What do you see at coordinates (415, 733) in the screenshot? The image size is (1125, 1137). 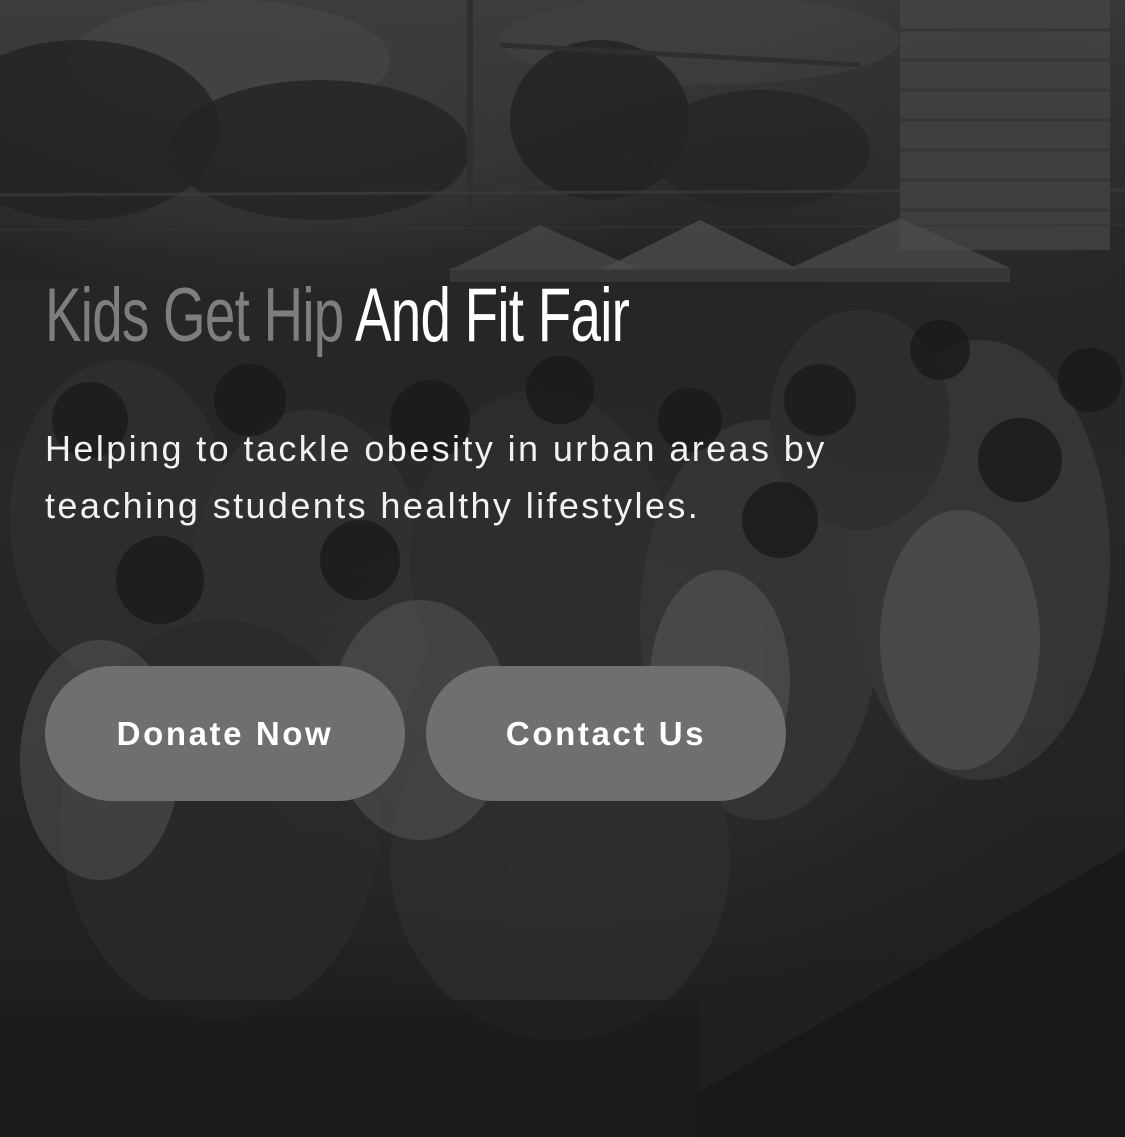 I see `hero-buttons: Donate Now Contact Us` at bounding box center [415, 733].